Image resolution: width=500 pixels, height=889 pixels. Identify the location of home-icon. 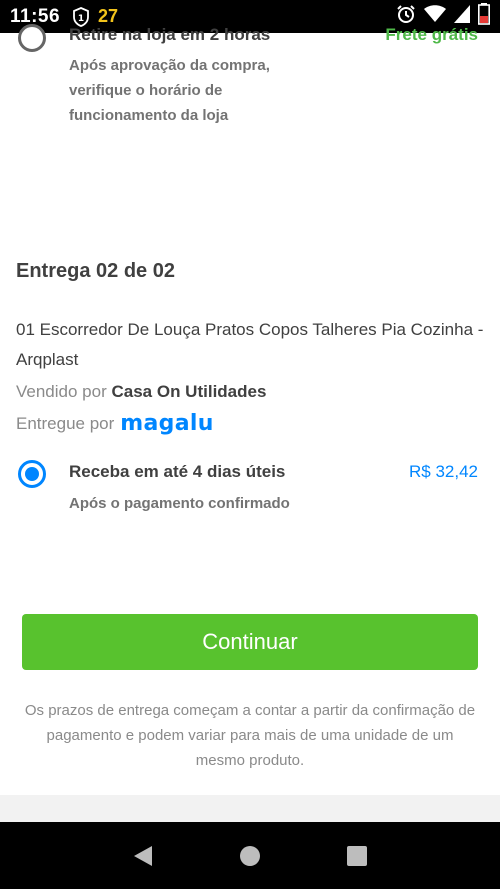
(250, 856).